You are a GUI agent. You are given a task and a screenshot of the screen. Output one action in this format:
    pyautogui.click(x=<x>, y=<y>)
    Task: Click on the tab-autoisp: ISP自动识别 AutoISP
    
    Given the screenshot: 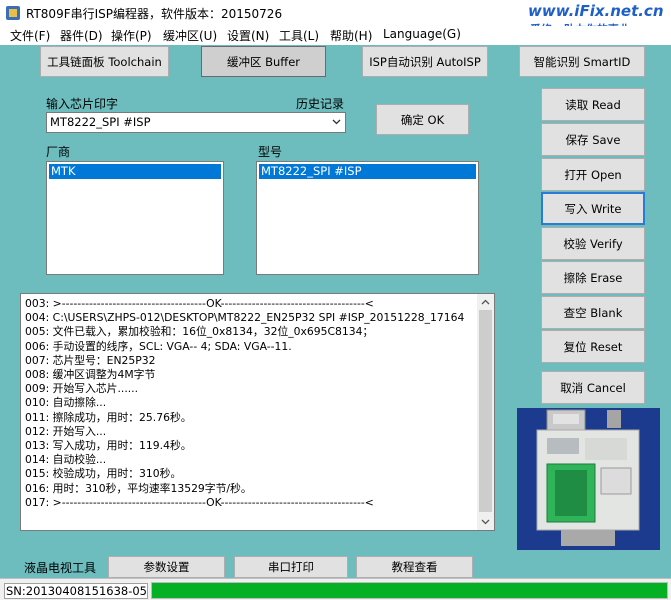 What is the action you would take?
    pyautogui.click(x=425, y=61)
    